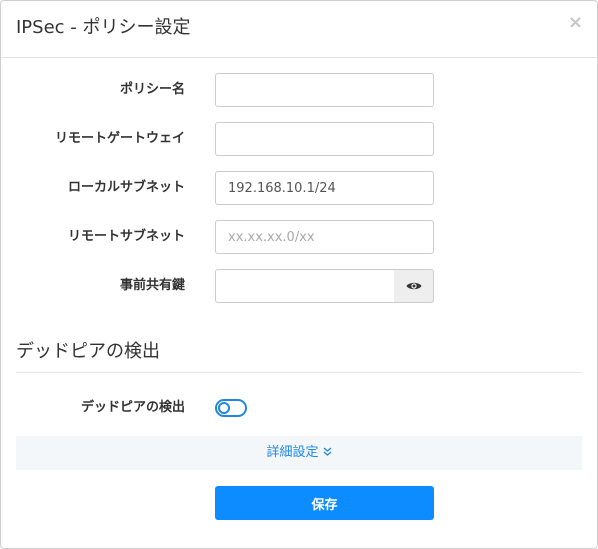 Image resolution: width=598 pixels, height=549 pixels. Describe the element at coordinates (324, 139) in the screenshot. I see `remote-gateway-input` at that location.